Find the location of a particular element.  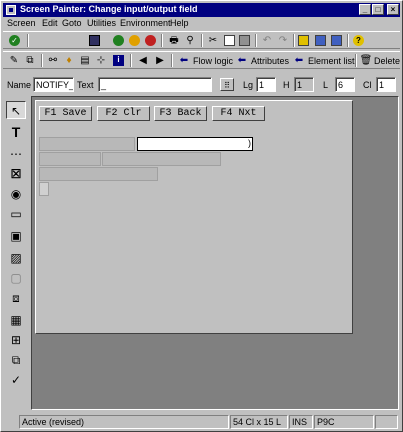

test-icon: ▤ is located at coordinates (85, 60).